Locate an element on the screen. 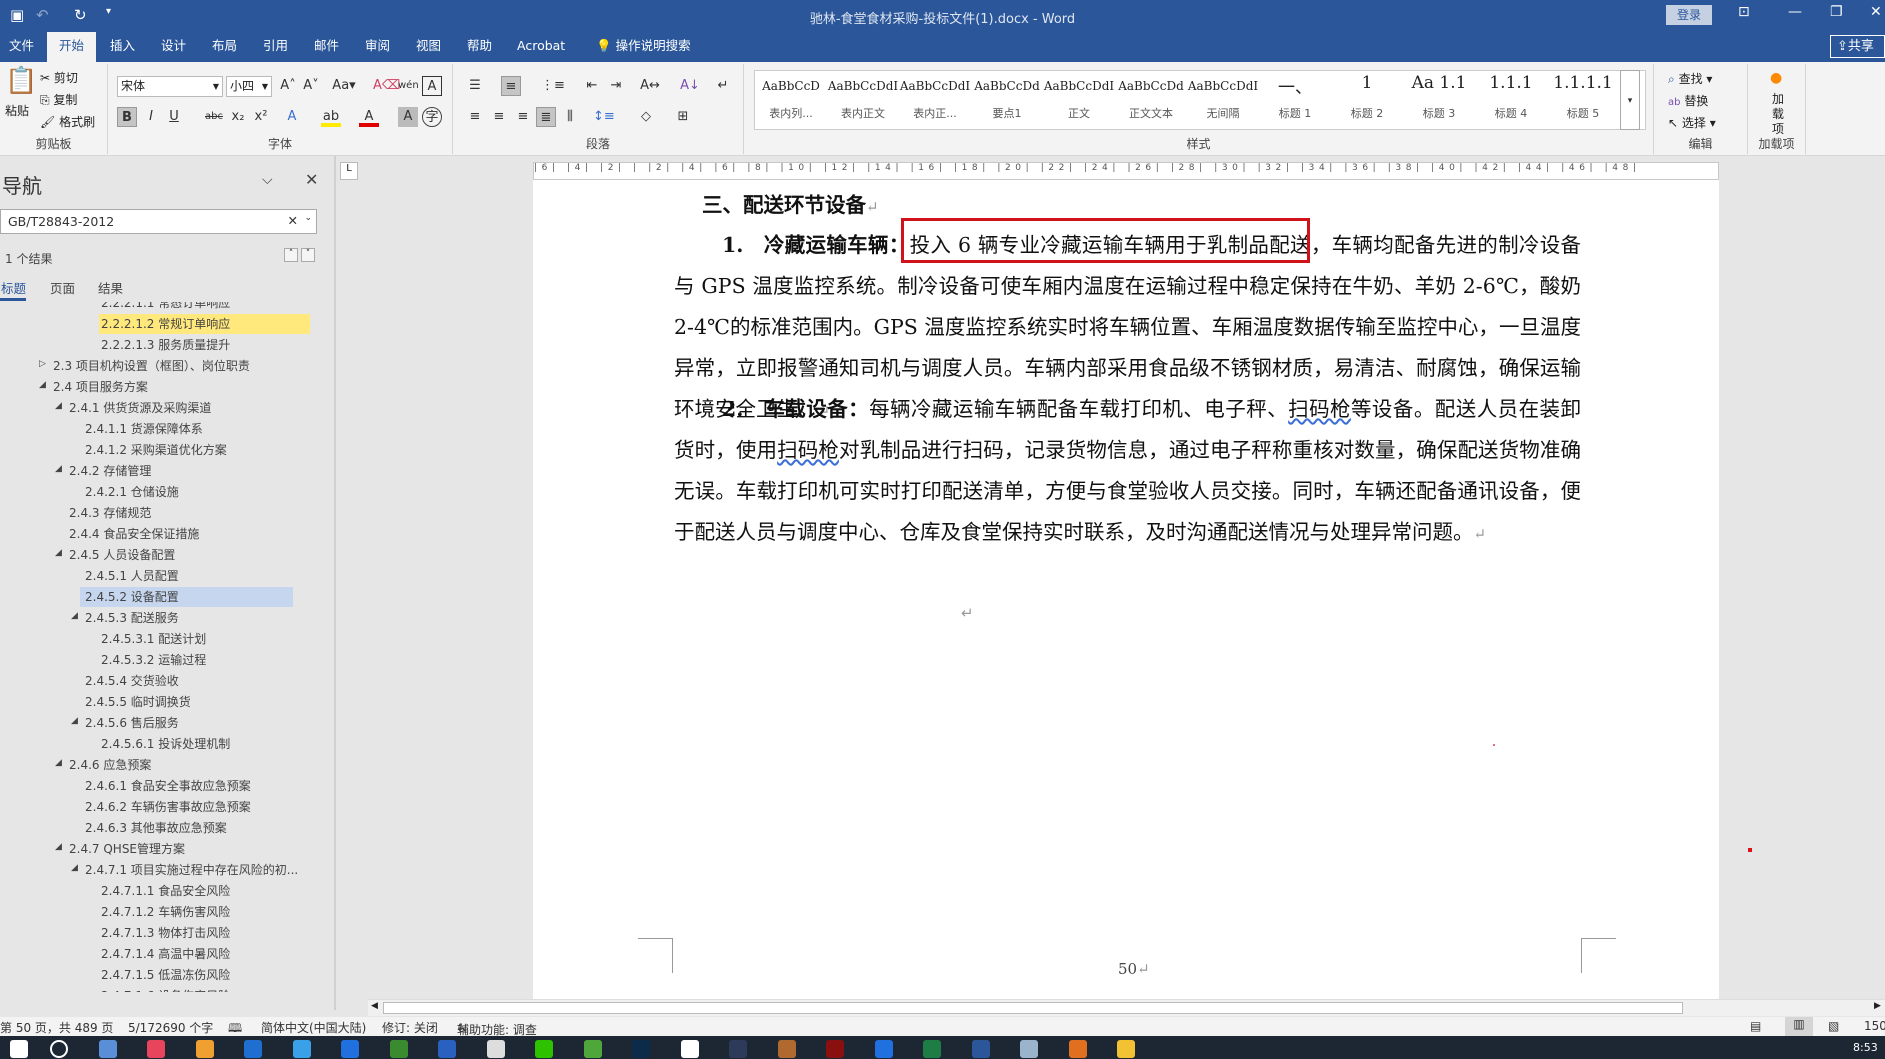 The width and height of the screenshot is (1885, 1059). shading-icon: ◇ is located at coordinates (646, 117).